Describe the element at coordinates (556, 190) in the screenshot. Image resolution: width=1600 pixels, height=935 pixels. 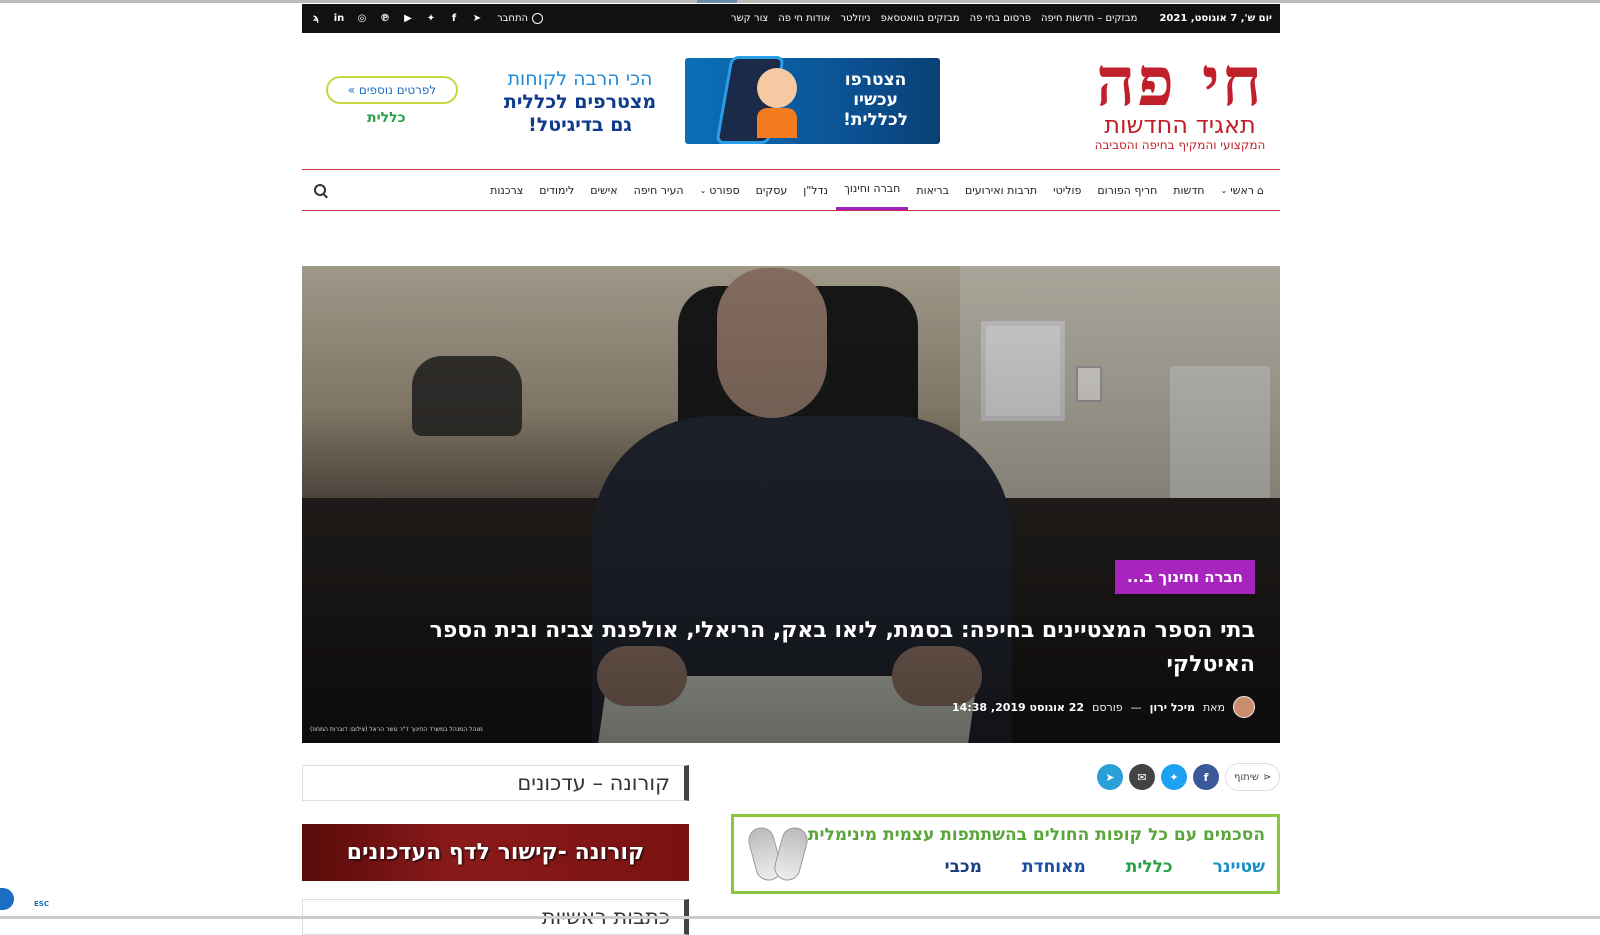
I see `nav-item-studies: לימודים` at that location.